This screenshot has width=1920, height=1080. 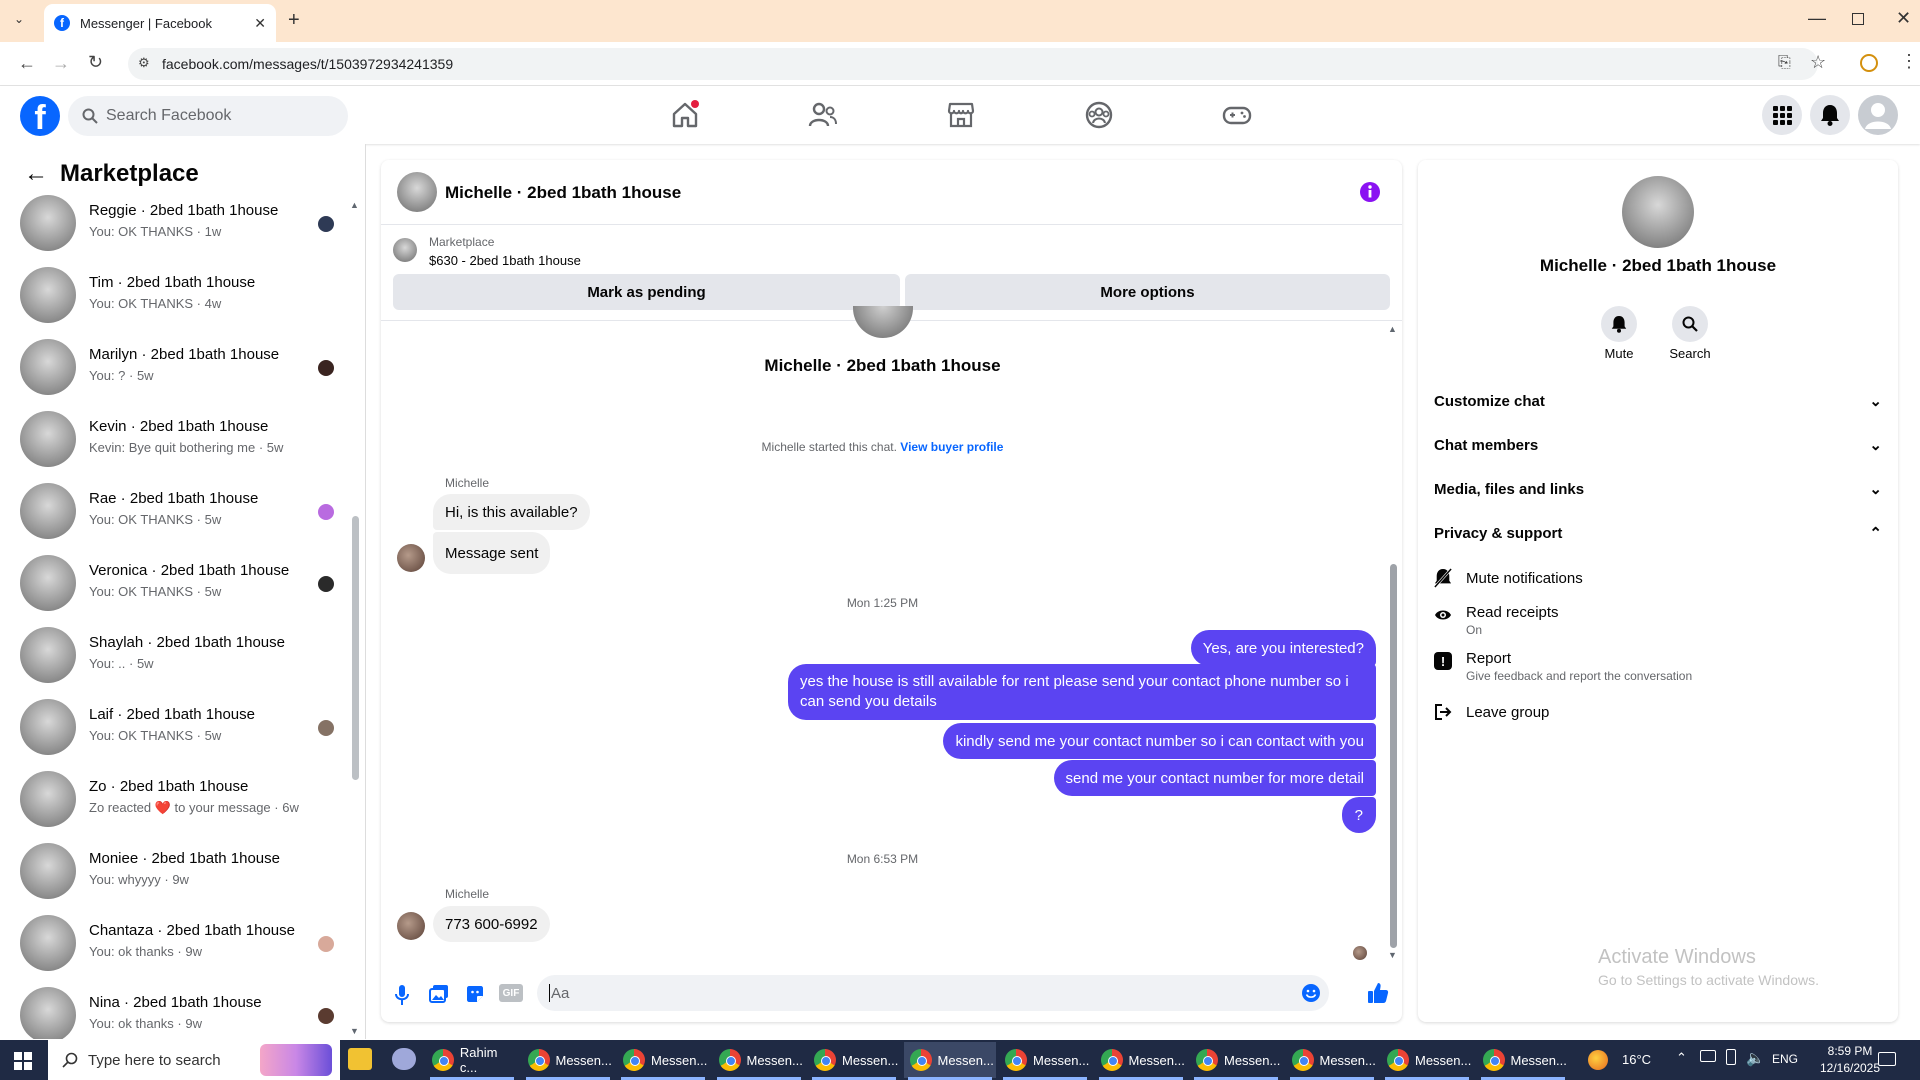 What do you see at coordinates (160, 23) in the screenshot?
I see `browser-tab: f Messenger | Facebook ✕` at bounding box center [160, 23].